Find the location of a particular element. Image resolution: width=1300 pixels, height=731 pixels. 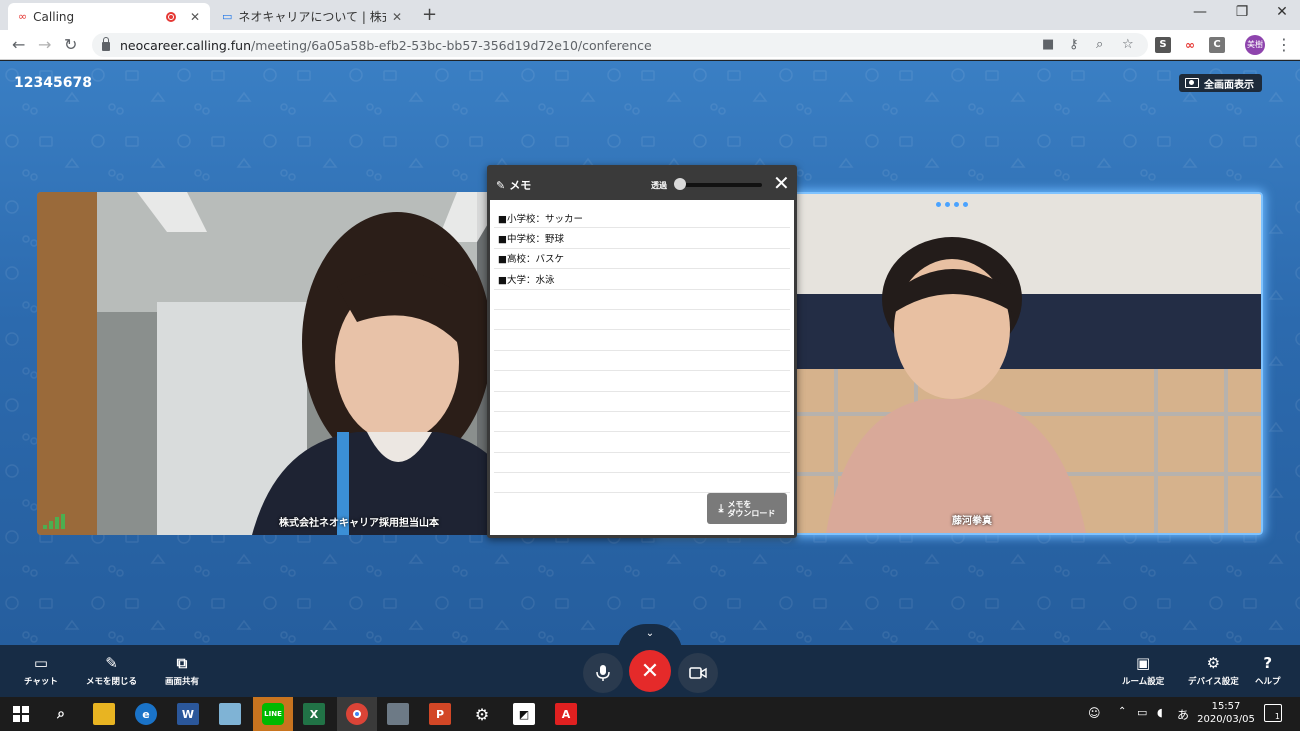

memo-title: ✎ メモ is located at coordinates (513, 185).